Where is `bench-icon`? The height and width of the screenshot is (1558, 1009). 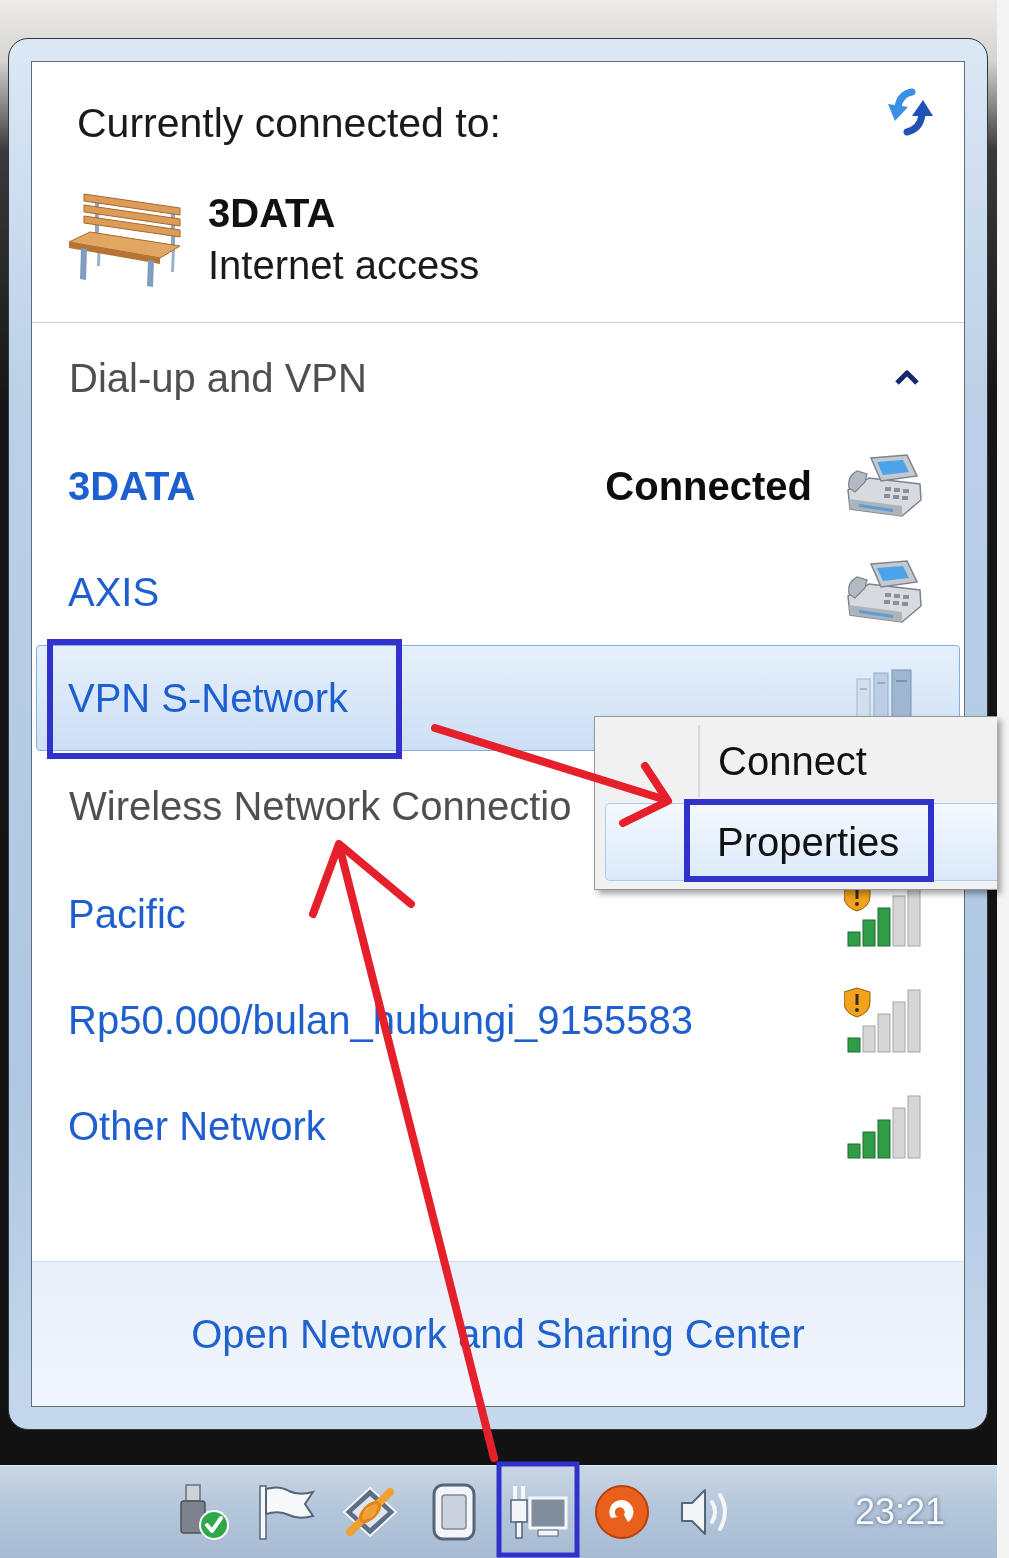
bench-icon is located at coordinates (125, 239).